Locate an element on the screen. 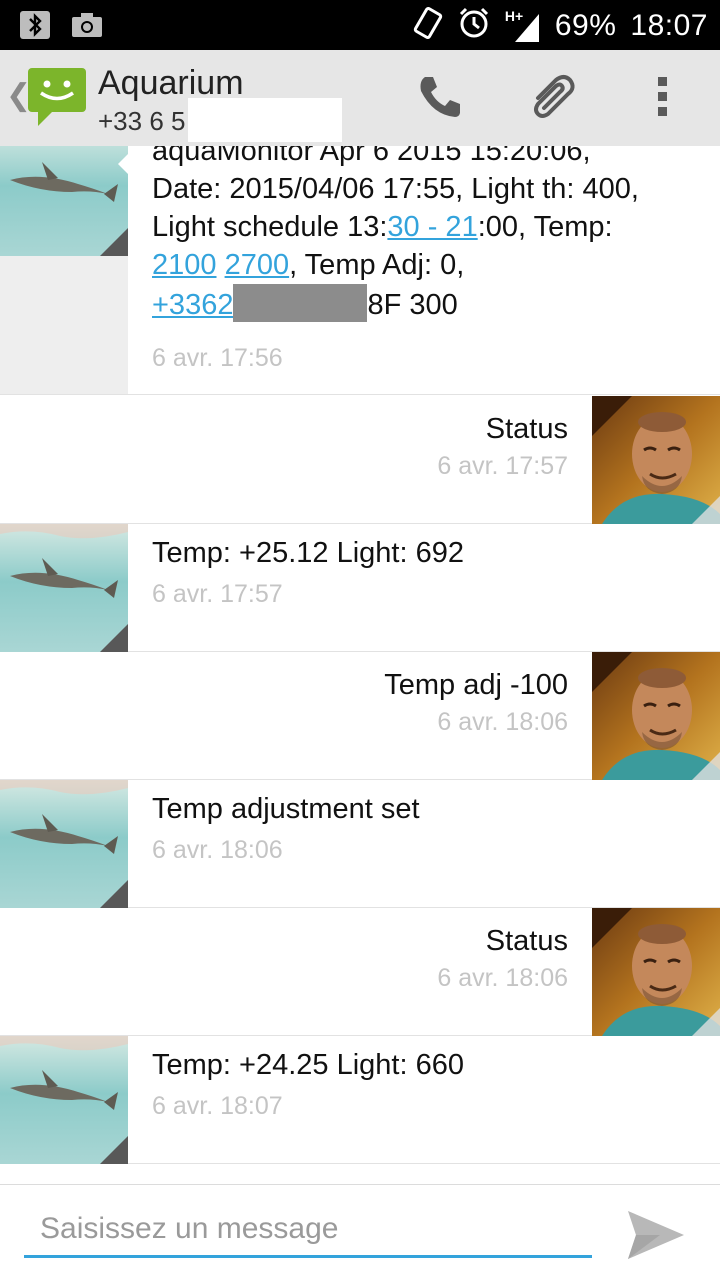 This screenshot has height=1281, width=720. message-outgoing: Temp adj -100 6 avr. 18:06 is located at coordinates (360, 716).